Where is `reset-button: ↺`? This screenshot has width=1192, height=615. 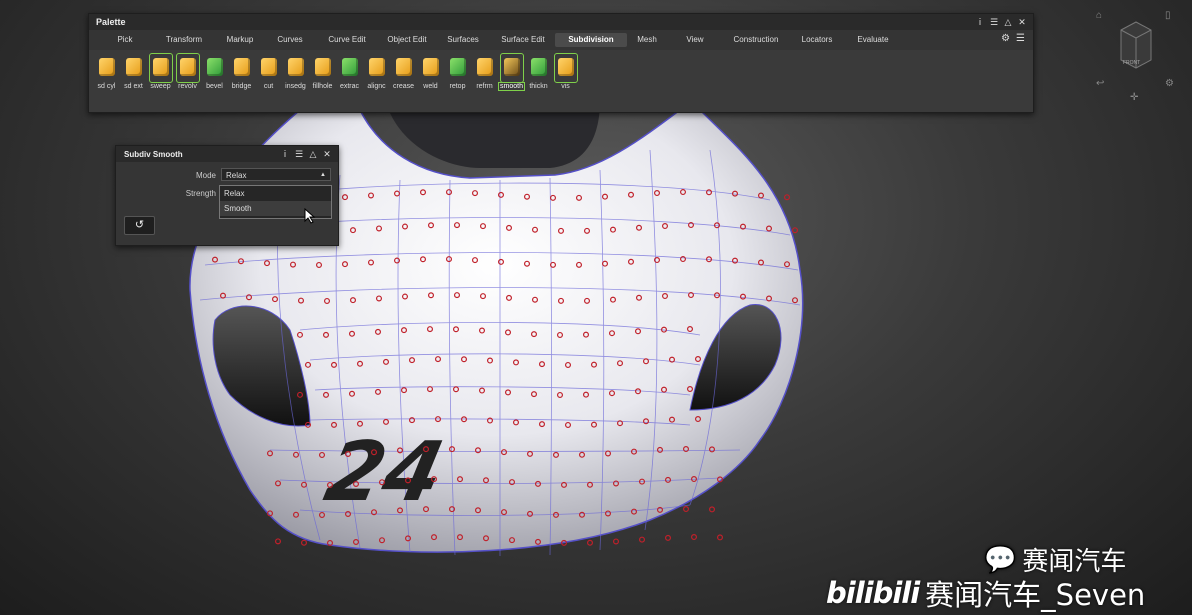 reset-button: ↺ is located at coordinates (139, 225).